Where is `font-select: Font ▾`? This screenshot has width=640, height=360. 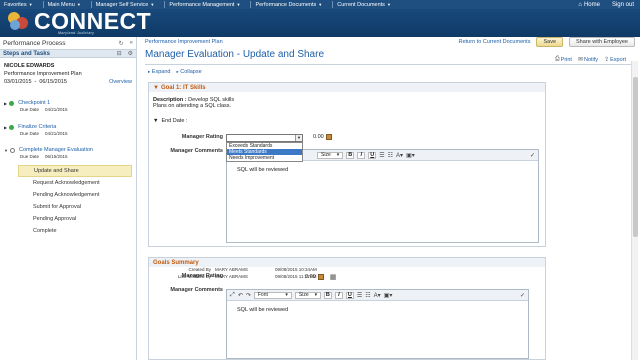
font-select: Font ▾ is located at coordinates (272, 295).